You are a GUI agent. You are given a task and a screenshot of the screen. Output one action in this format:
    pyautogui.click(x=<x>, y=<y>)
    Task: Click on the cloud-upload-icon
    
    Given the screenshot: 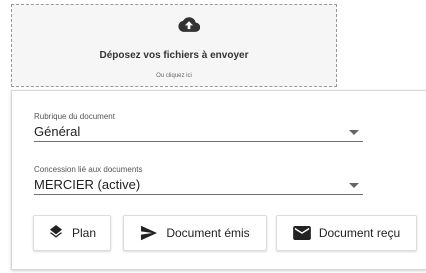 What is the action you would take?
    pyautogui.click(x=189, y=24)
    